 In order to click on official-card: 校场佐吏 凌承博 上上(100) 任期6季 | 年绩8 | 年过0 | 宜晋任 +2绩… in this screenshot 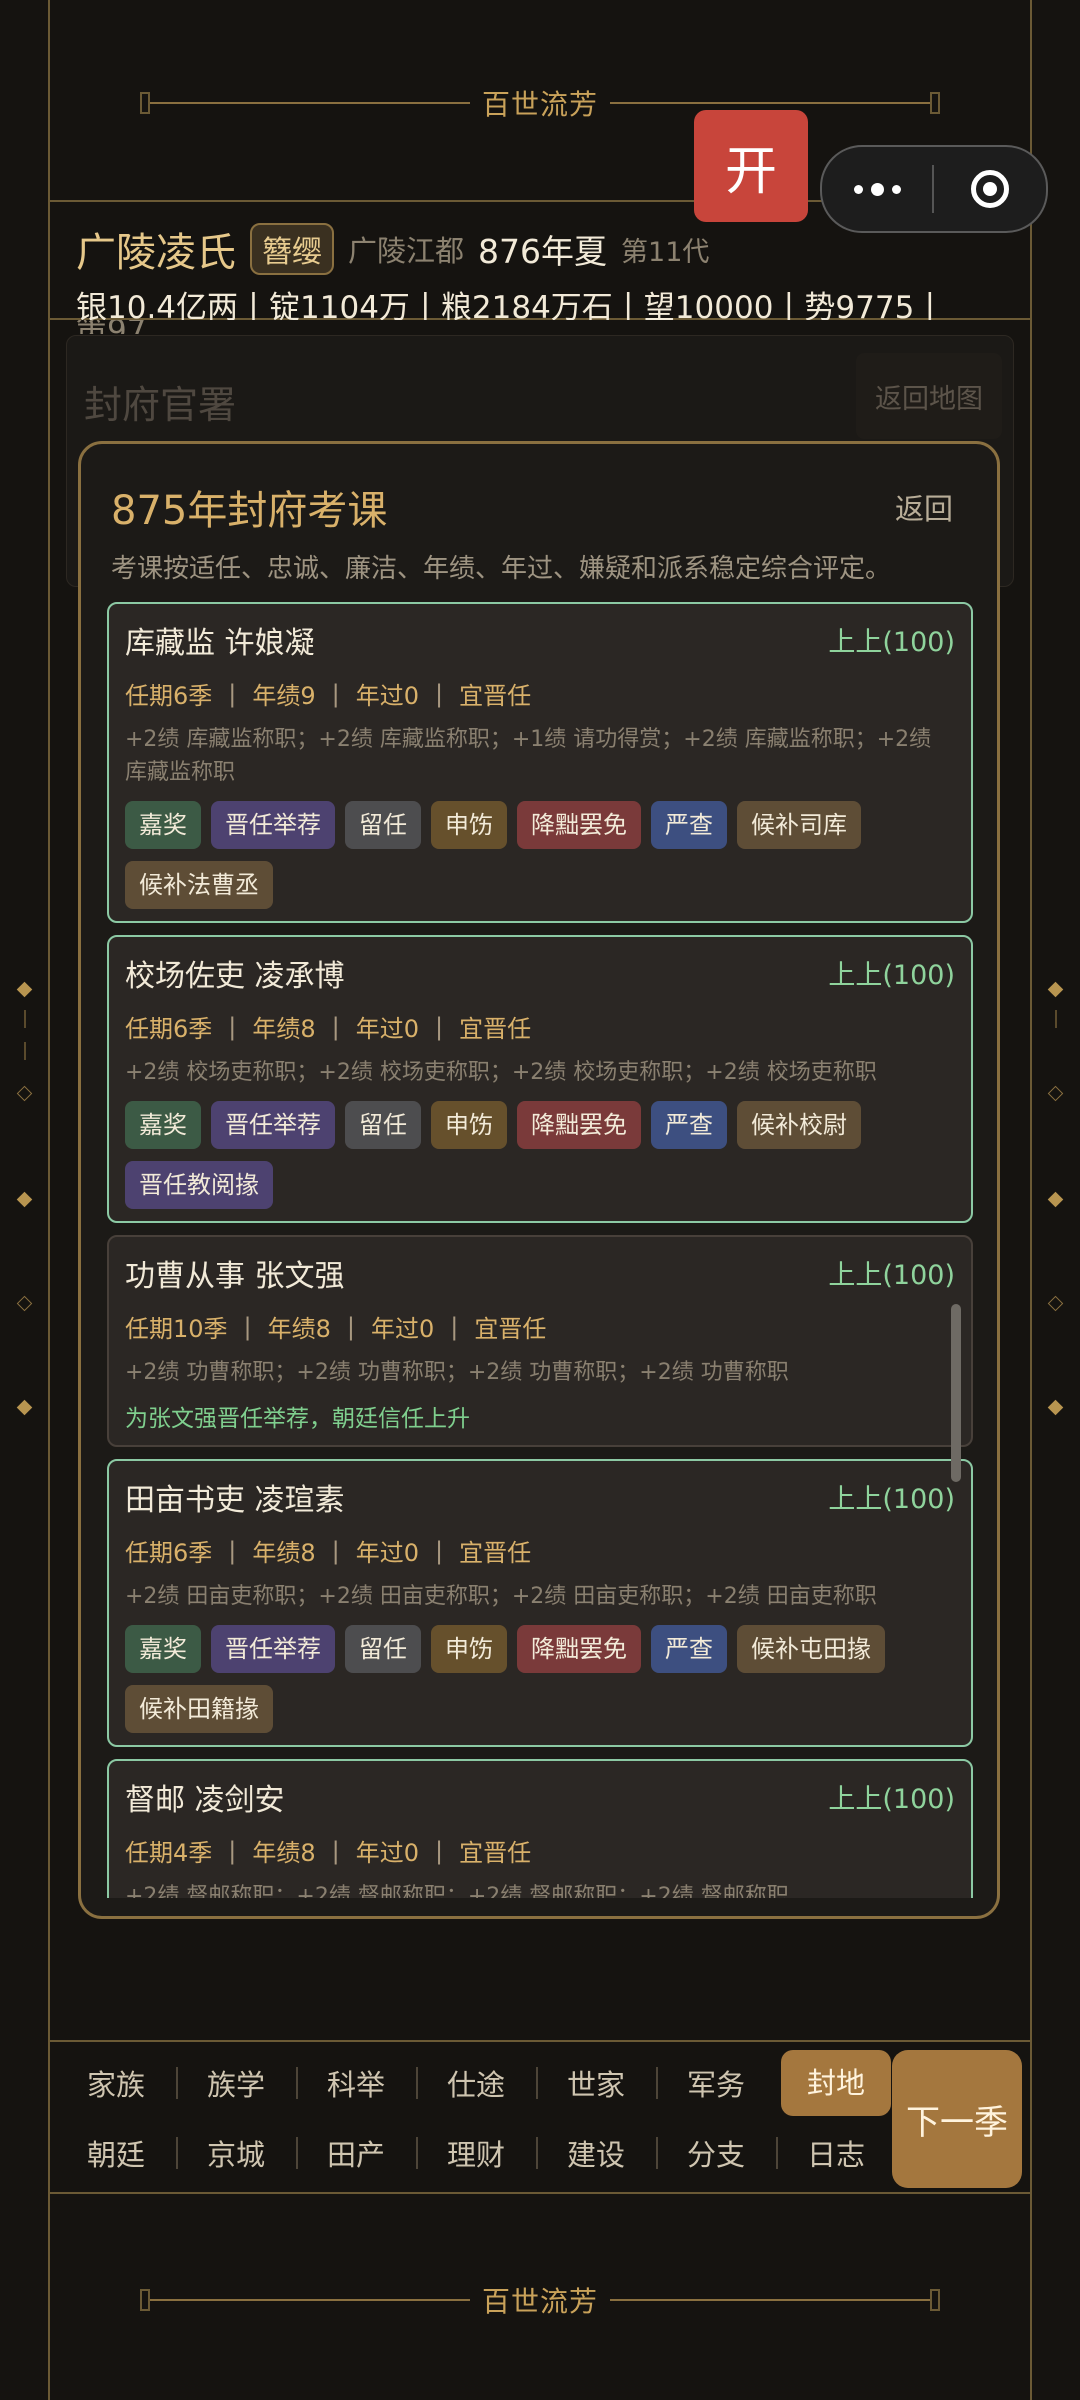, I will do `click(540, 1079)`.